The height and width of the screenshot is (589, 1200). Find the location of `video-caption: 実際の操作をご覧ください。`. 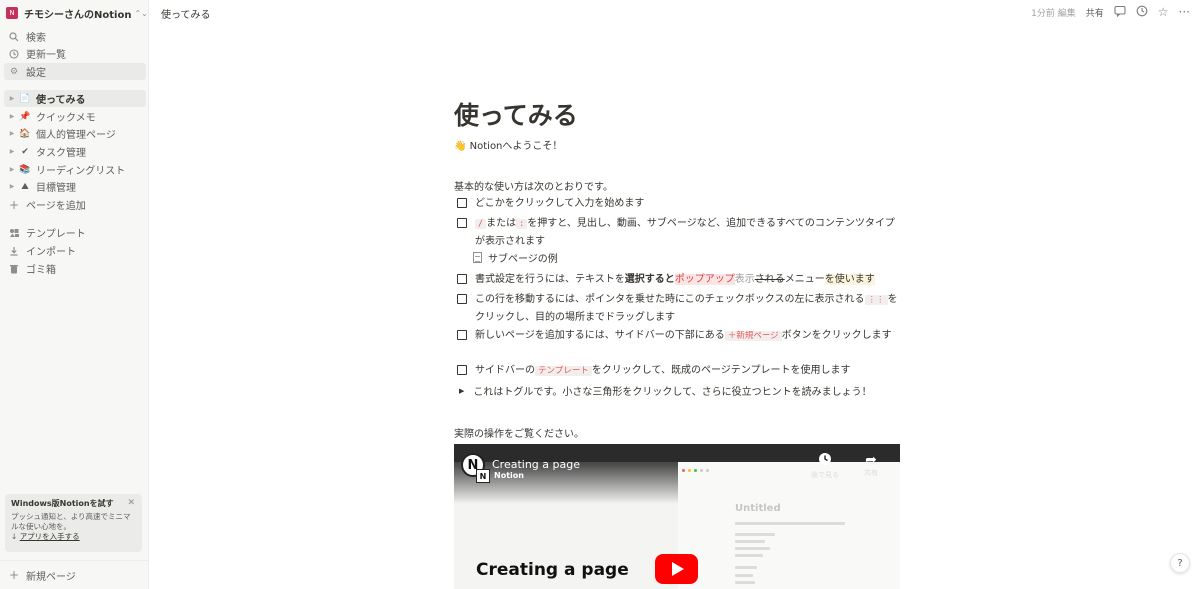

video-caption: 実際の操作をご覧ください。 is located at coordinates (519, 432).